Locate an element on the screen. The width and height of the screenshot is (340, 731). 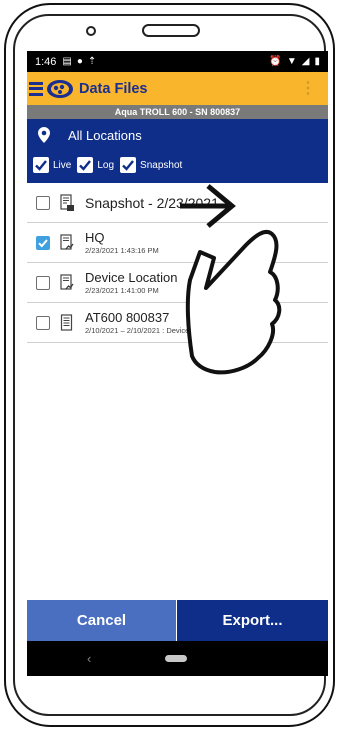
document-icon is located at coordinates (66, 322).